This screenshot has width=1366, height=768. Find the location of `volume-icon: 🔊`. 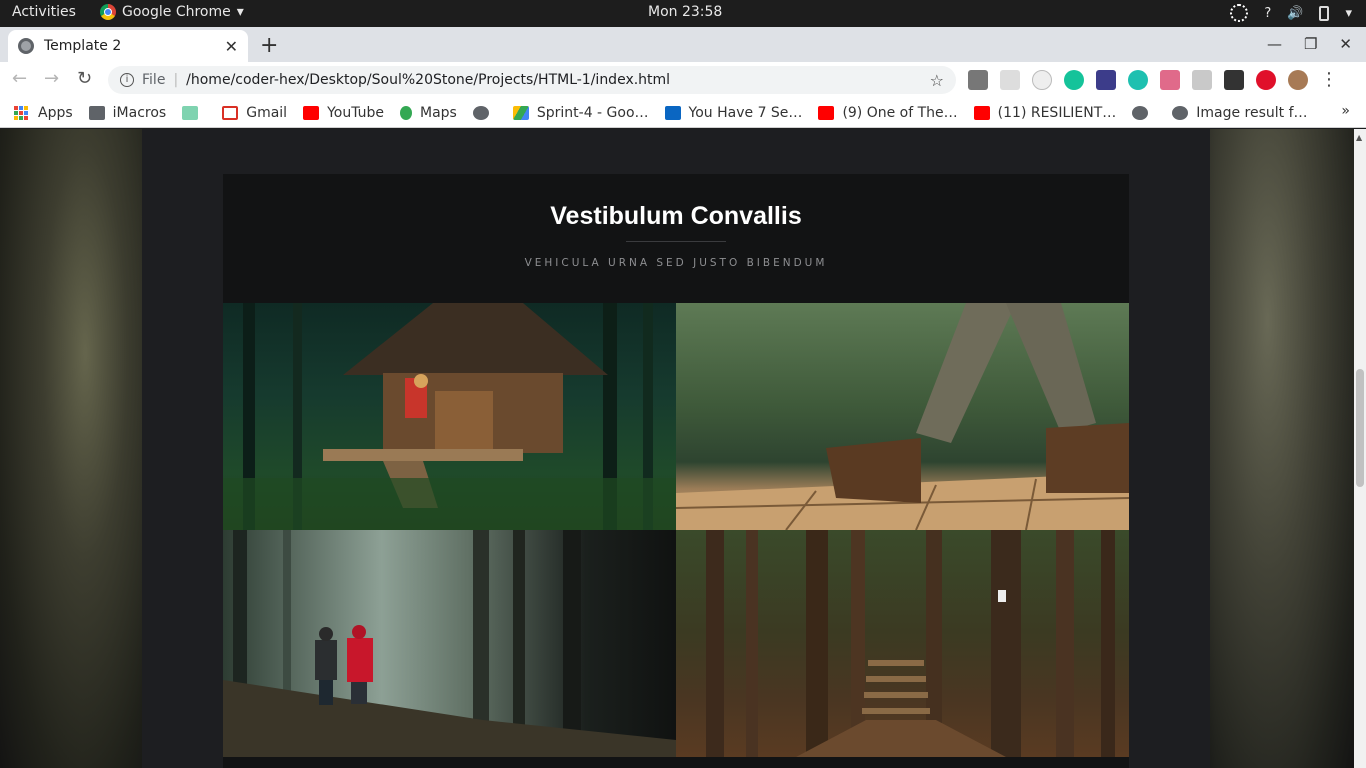

volume-icon: 🔊 is located at coordinates (1295, 13).